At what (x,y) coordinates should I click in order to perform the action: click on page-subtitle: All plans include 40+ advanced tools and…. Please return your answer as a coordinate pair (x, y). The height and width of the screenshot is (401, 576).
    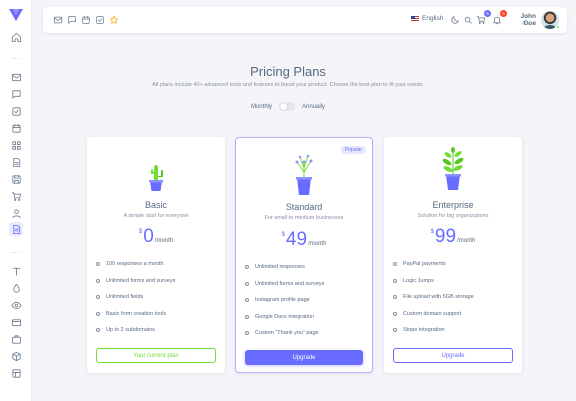
    Looking at the image, I should click on (288, 85).